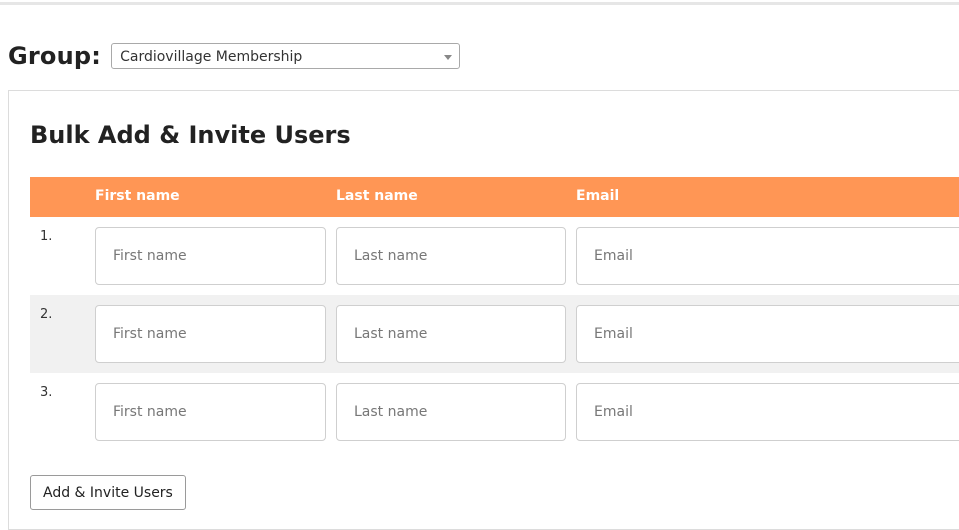 Image resolution: width=959 pixels, height=530 pixels. I want to click on column-header-first-name: First name, so click(137, 196).